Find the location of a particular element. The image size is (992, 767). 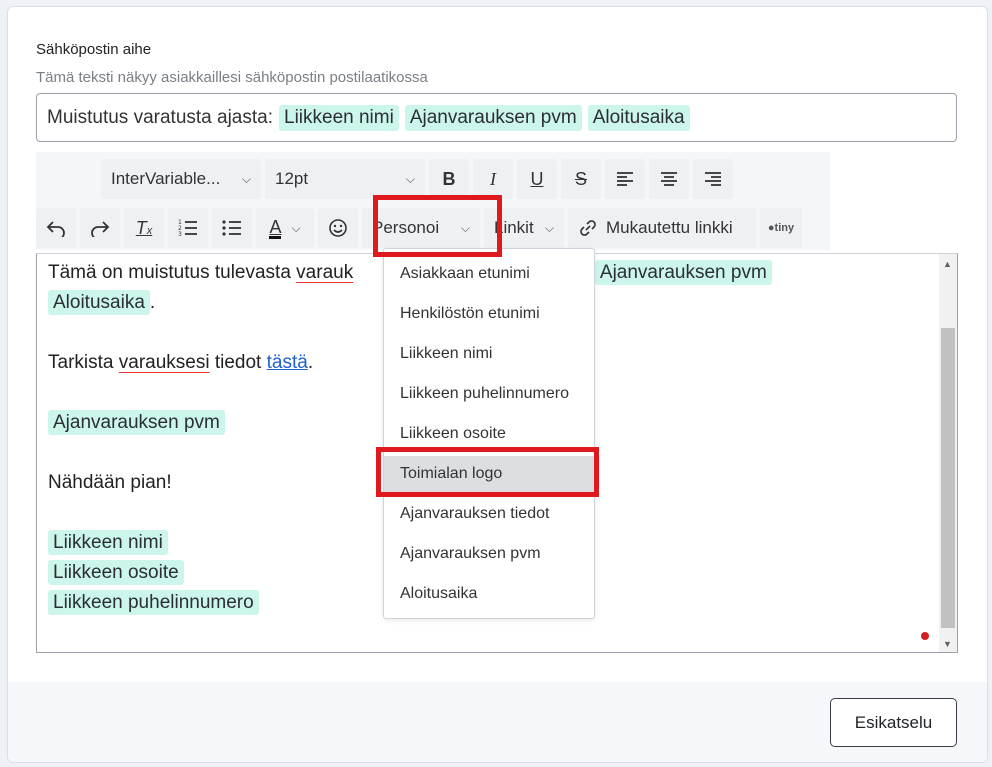

editor-scrollbar: ▲ ▼ is located at coordinates (948, 453).